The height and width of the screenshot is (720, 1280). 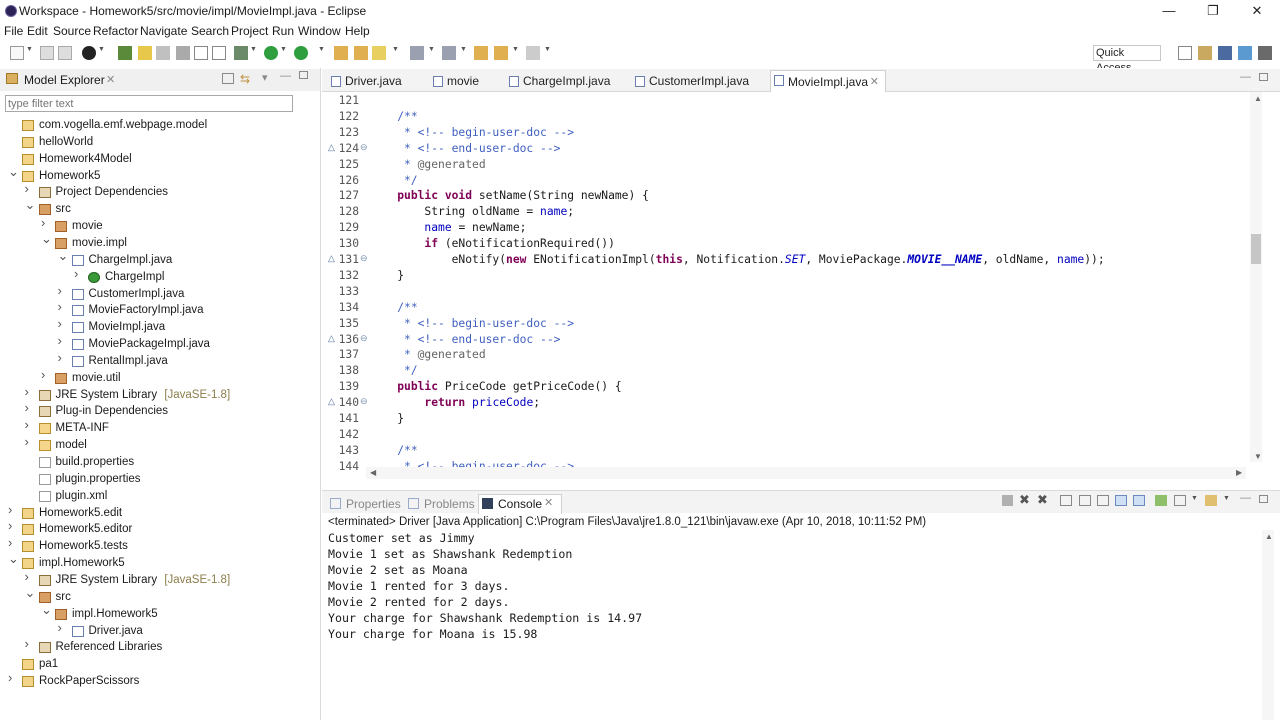 What do you see at coordinates (455, 403) in the screenshot?
I see `code-line: return priceCode;` at bounding box center [455, 403].